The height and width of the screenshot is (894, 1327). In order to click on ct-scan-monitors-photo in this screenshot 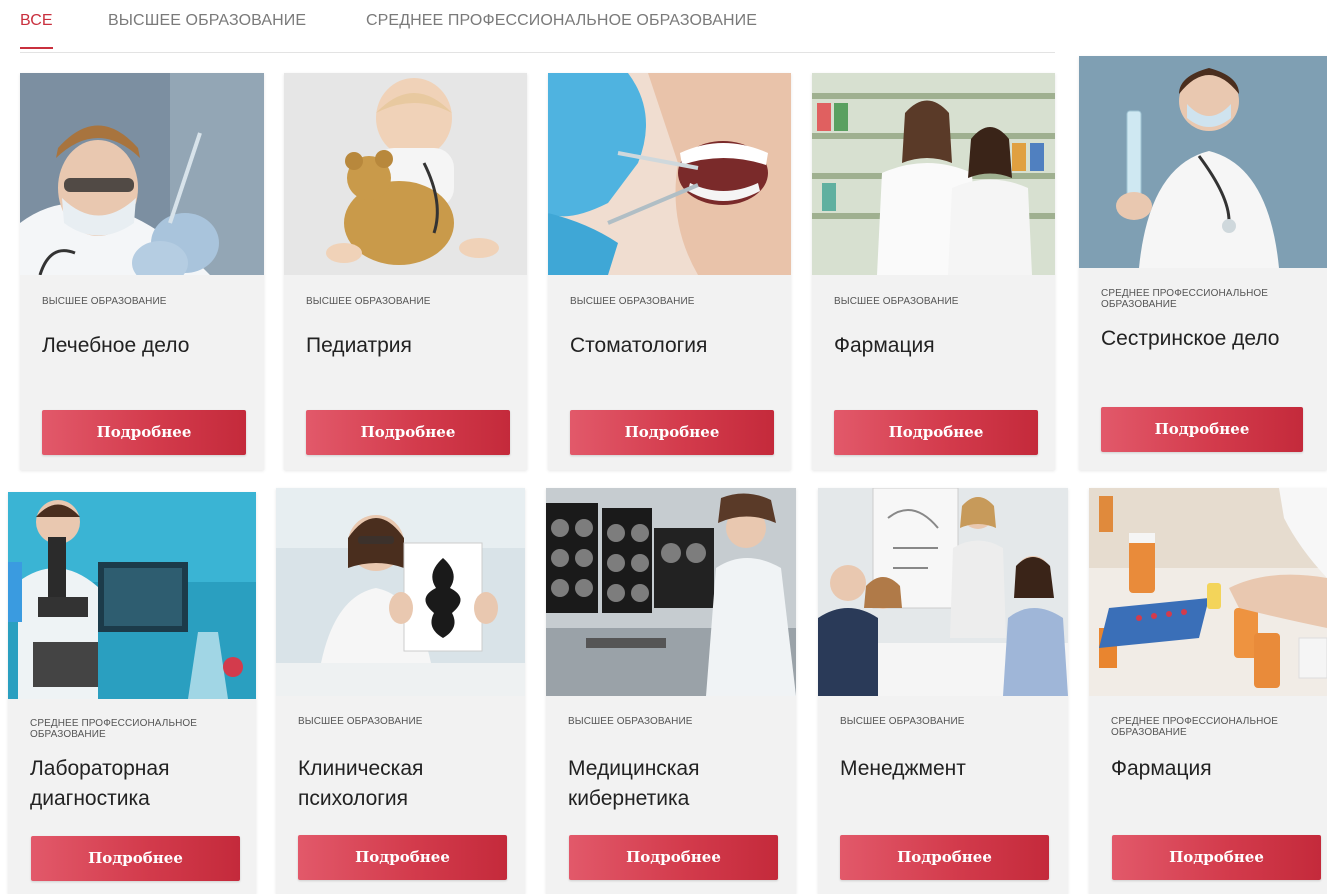, I will do `click(671, 592)`.